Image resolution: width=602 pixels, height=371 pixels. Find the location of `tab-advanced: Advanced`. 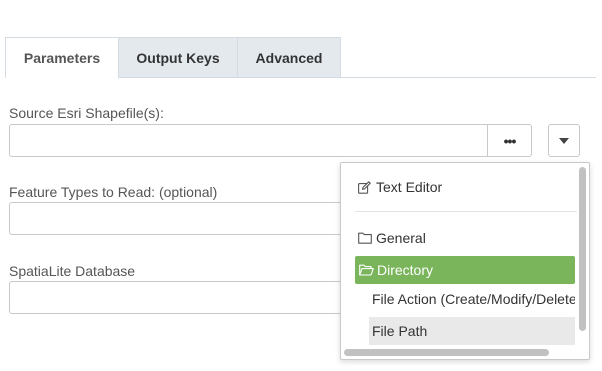

tab-advanced: Advanced is located at coordinates (289, 57).